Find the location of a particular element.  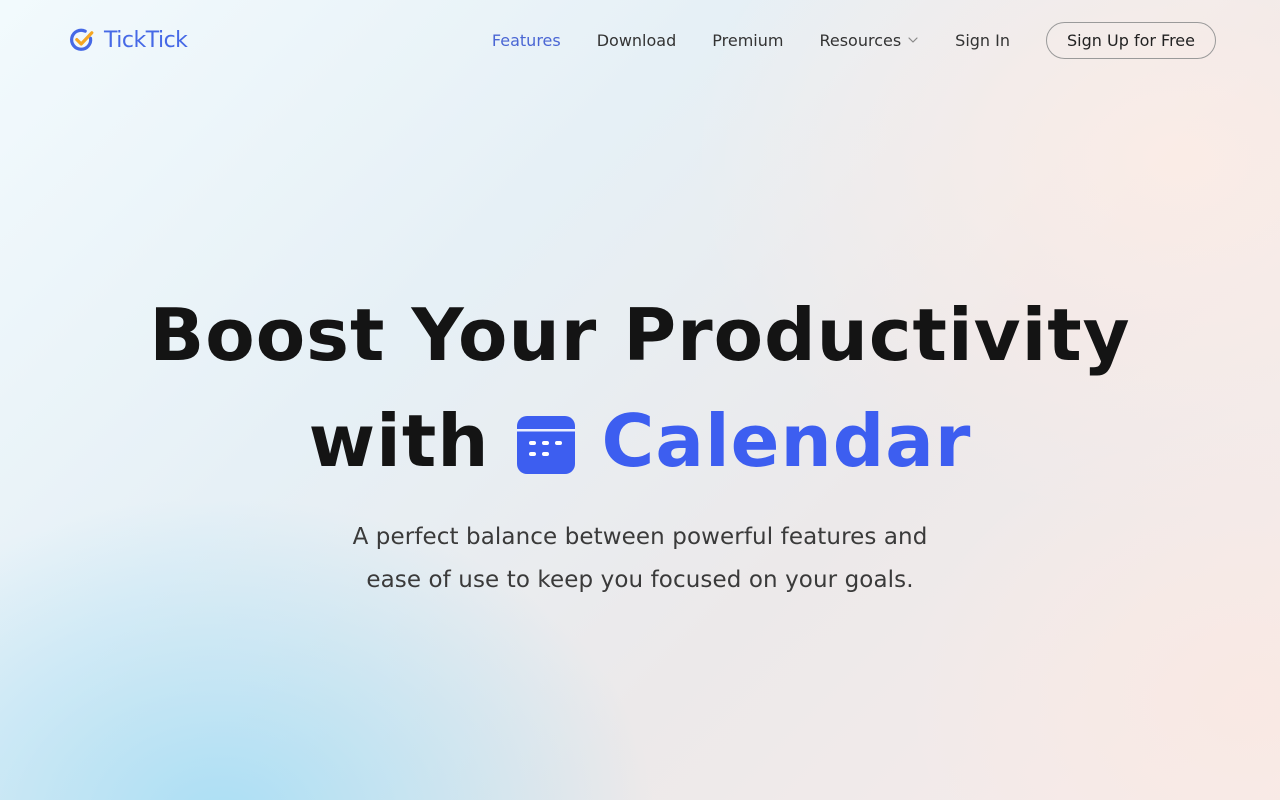

calendar-icon is located at coordinates (545, 445).